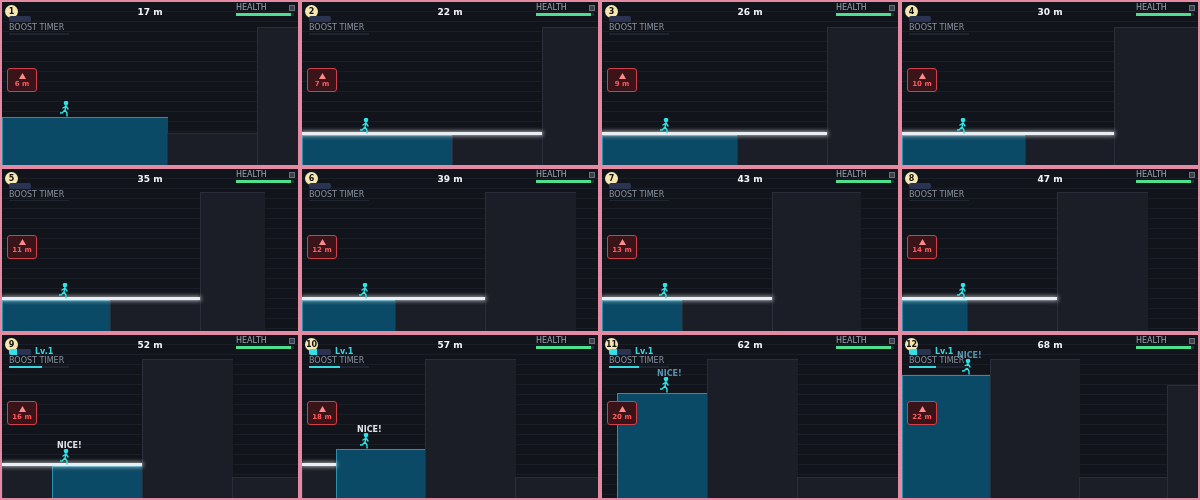 The width and height of the screenshot is (1200, 500). I want to click on frame-number: 6, so click(311, 178).